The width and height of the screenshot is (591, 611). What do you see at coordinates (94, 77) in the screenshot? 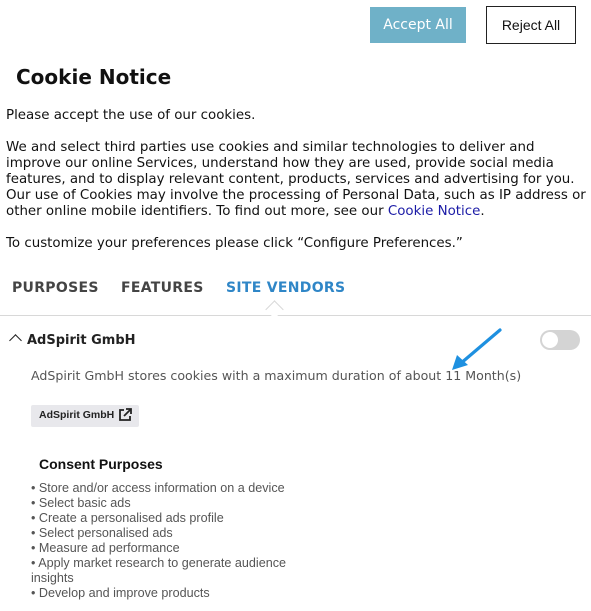
I see `page-title: Cookie Notice` at bounding box center [94, 77].